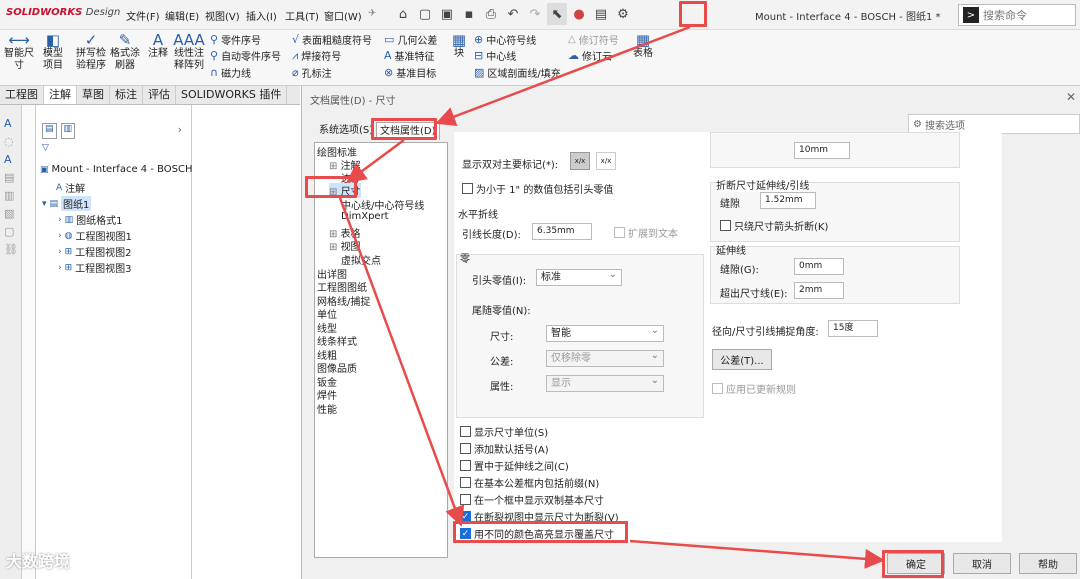 The width and height of the screenshot is (1080, 579). Describe the element at coordinates (375, 160) in the screenshot. I see `arrow-to-dimensions` at that location.